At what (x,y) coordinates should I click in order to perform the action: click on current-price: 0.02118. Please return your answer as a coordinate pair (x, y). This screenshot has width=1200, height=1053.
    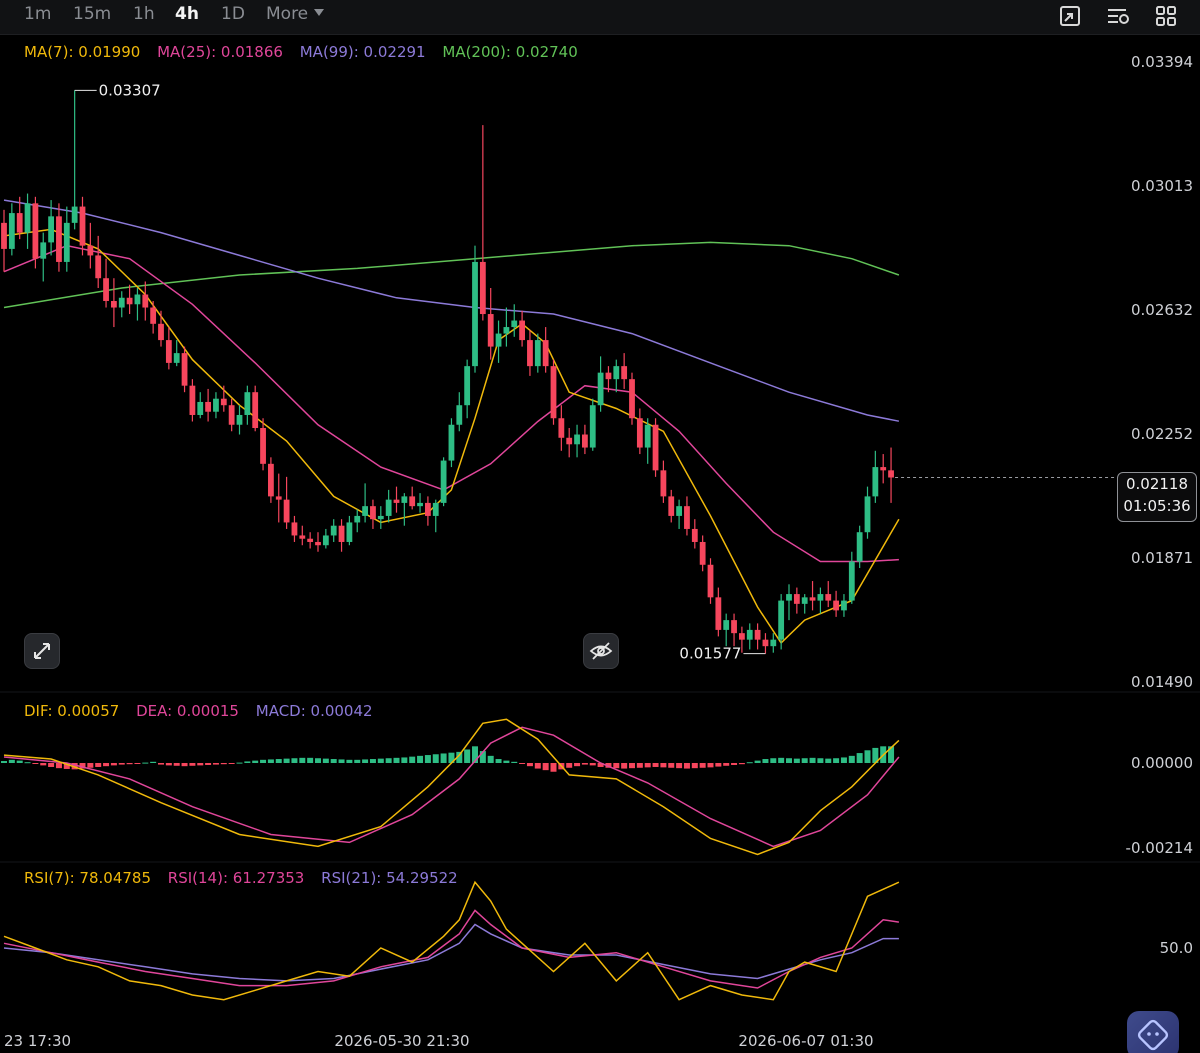
    Looking at the image, I should click on (1157, 484).